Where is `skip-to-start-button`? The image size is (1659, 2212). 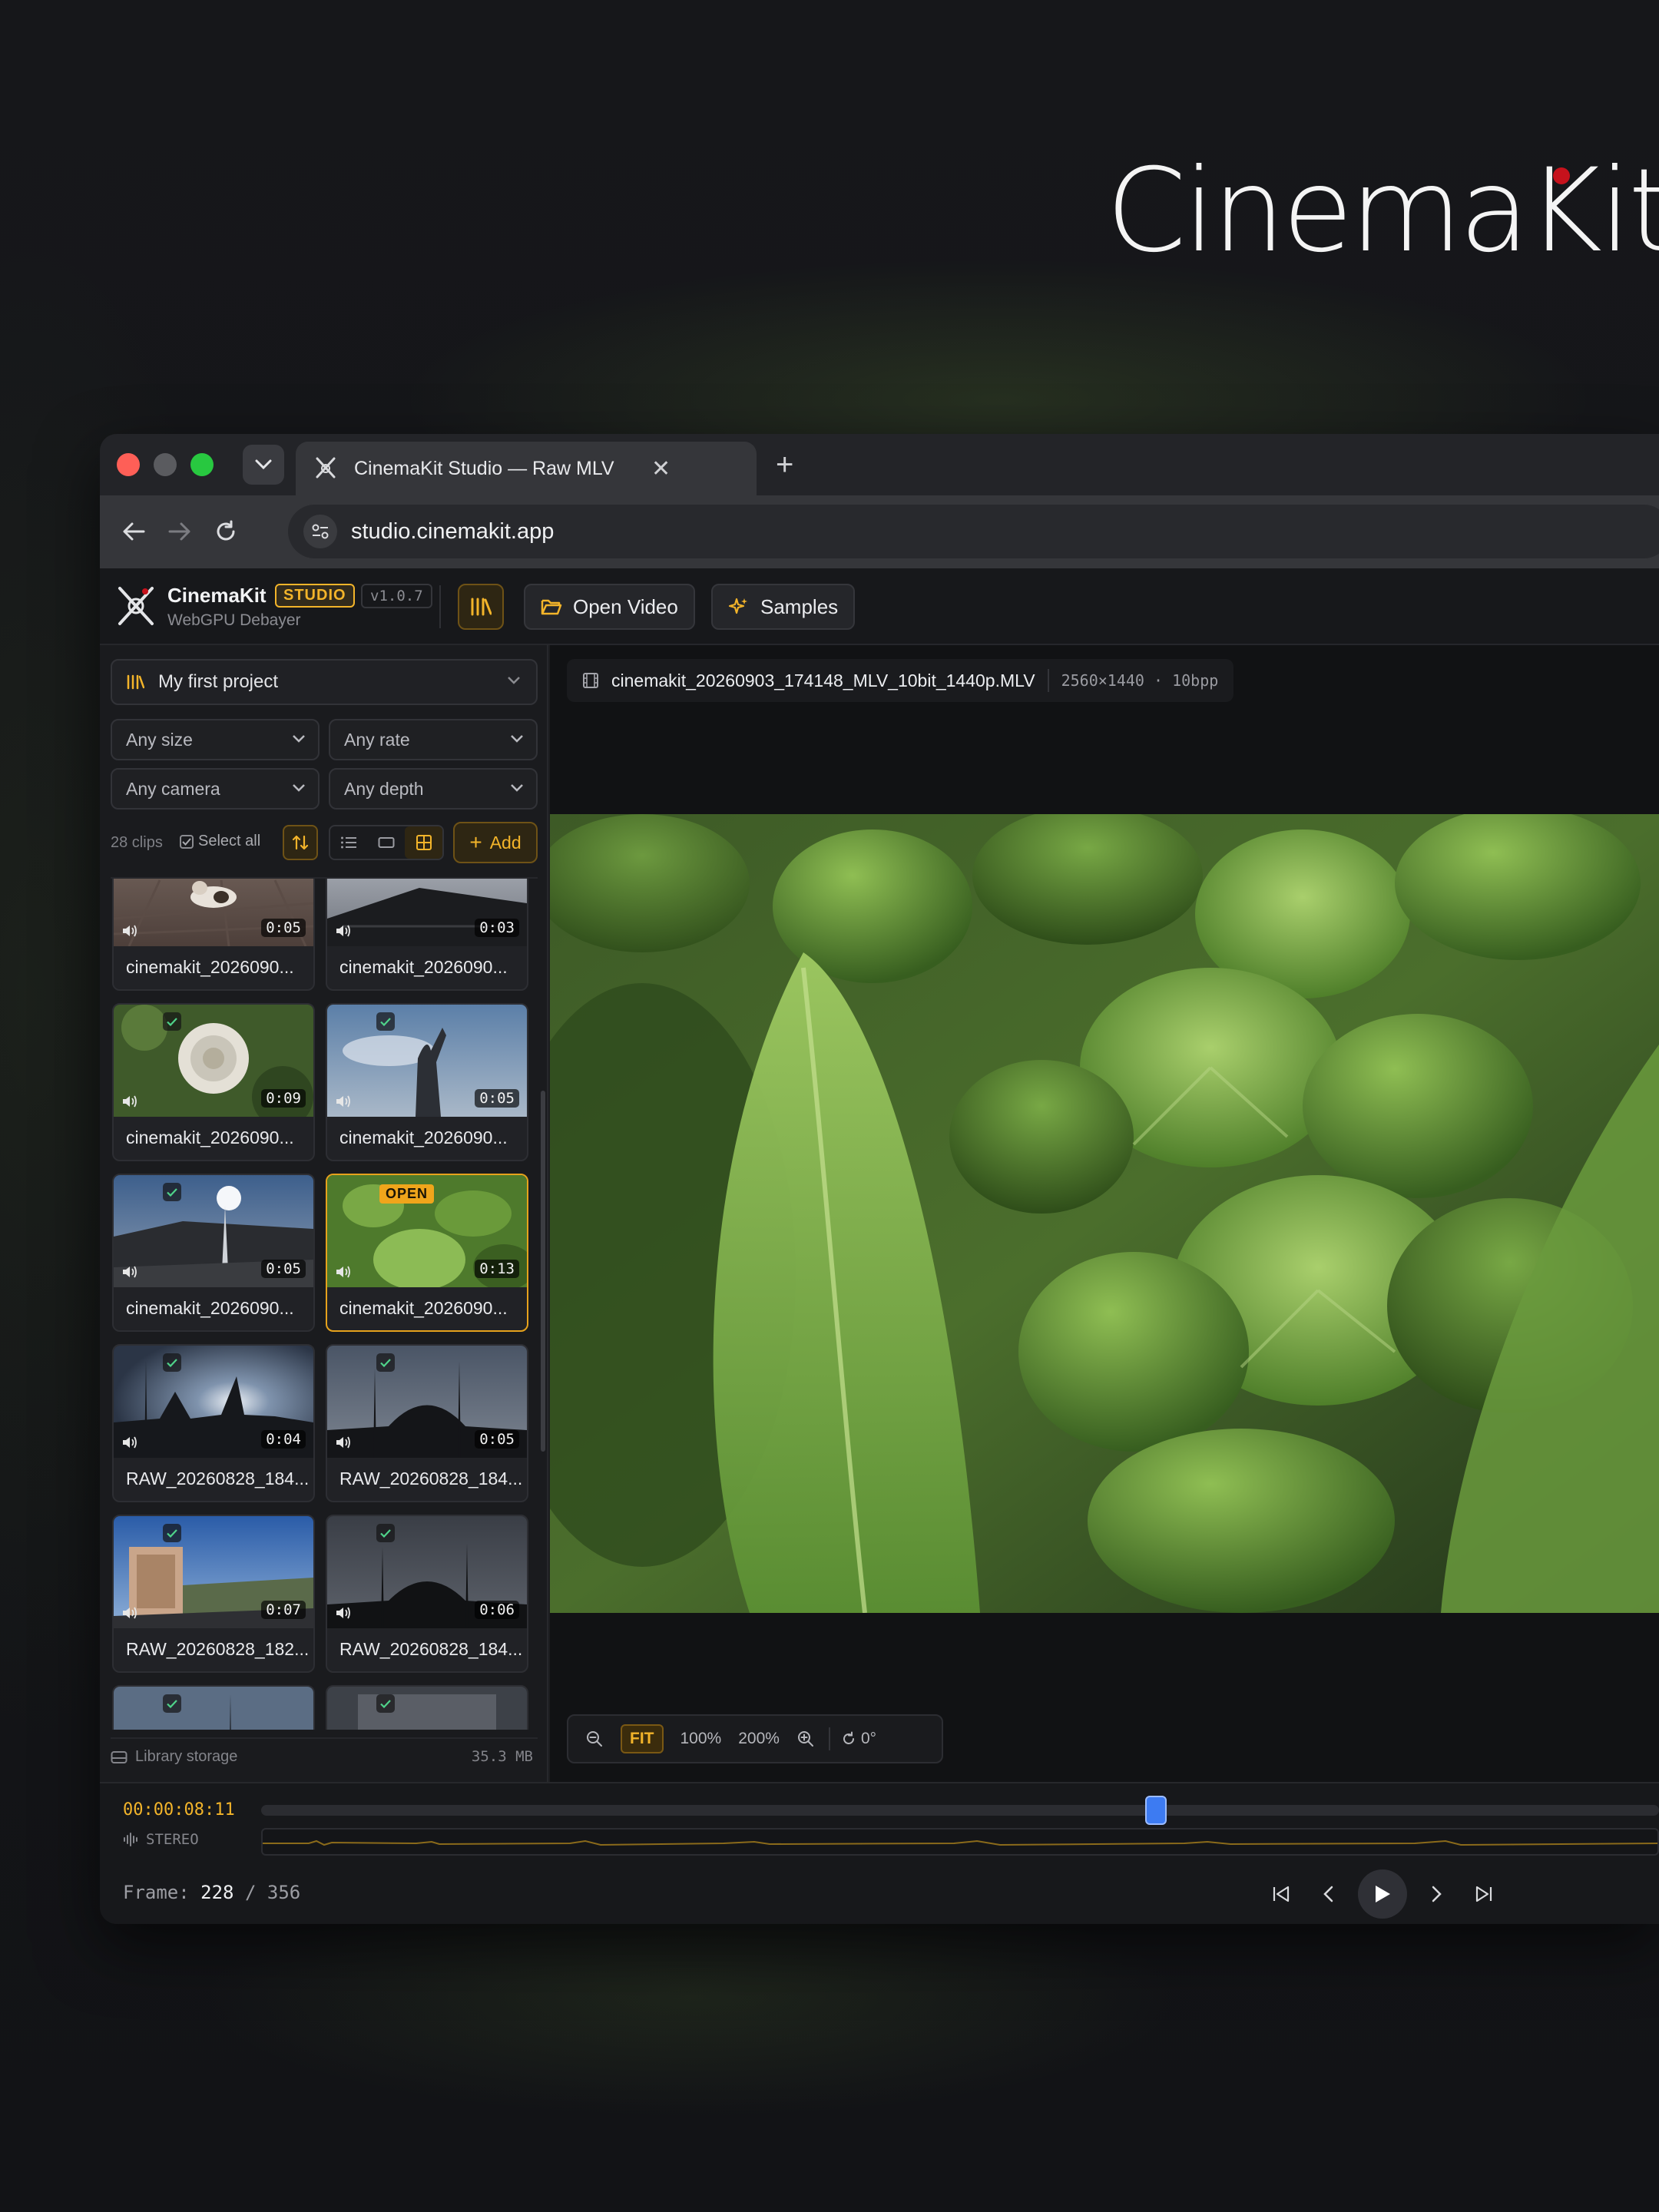
skip-to-start-button is located at coordinates (1281, 1894).